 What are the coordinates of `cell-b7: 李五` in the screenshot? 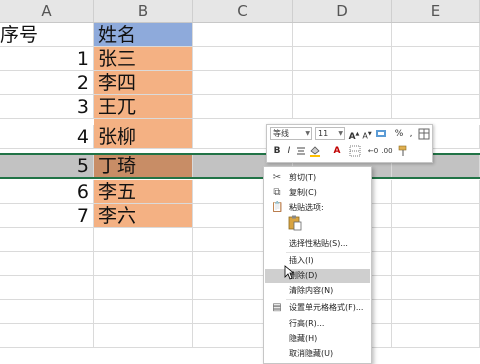 It's located at (143, 192).